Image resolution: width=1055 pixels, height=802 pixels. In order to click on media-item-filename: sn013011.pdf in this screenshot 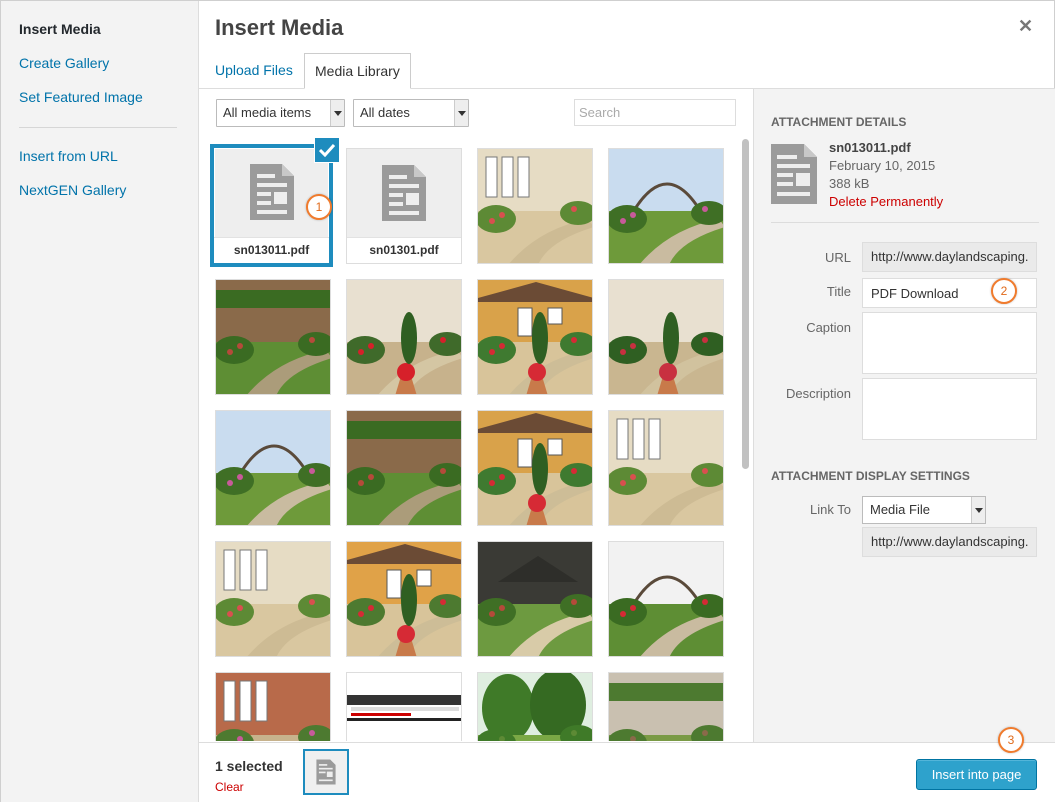, I will do `click(271, 250)`.